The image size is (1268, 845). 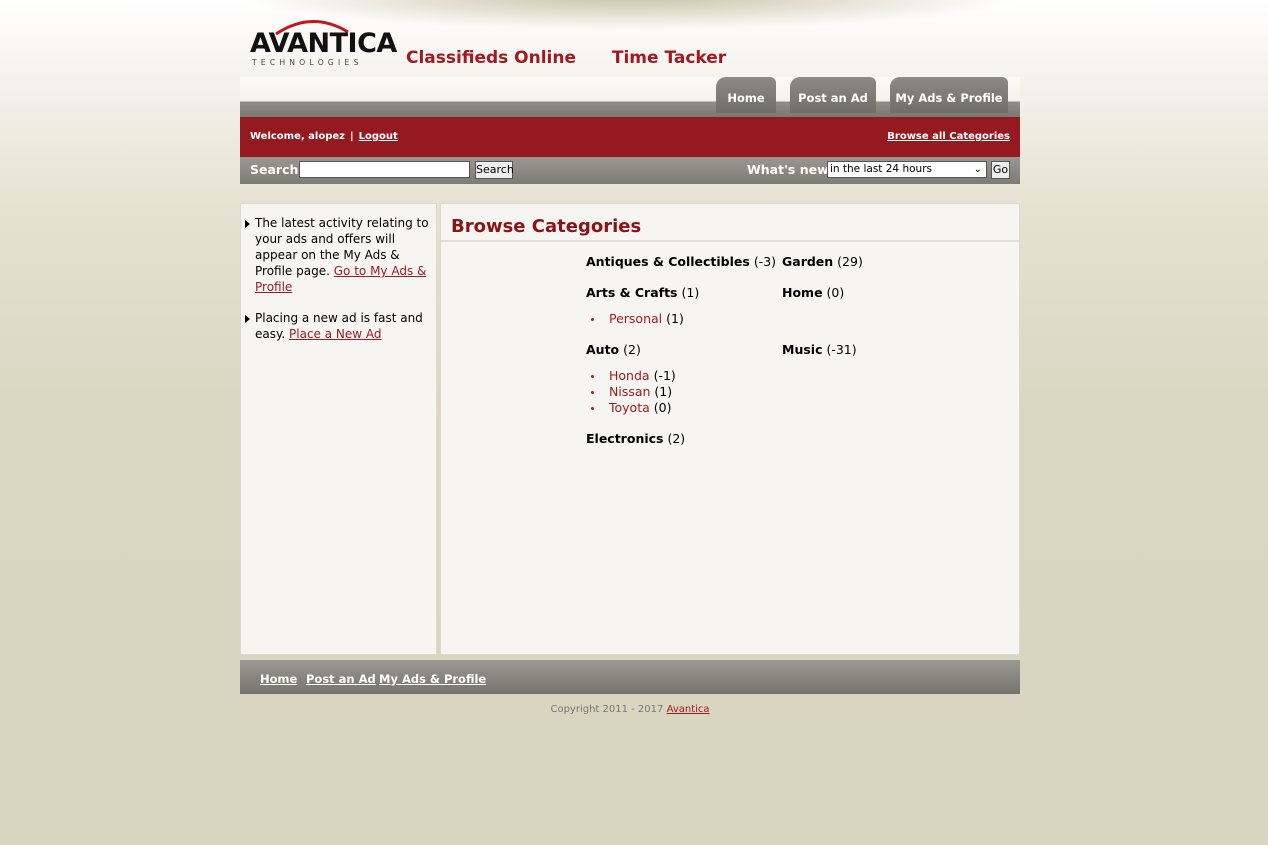 What do you see at coordinates (664, 375) in the screenshot?
I see `subcategory-count: (-1)` at bounding box center [664, 375].